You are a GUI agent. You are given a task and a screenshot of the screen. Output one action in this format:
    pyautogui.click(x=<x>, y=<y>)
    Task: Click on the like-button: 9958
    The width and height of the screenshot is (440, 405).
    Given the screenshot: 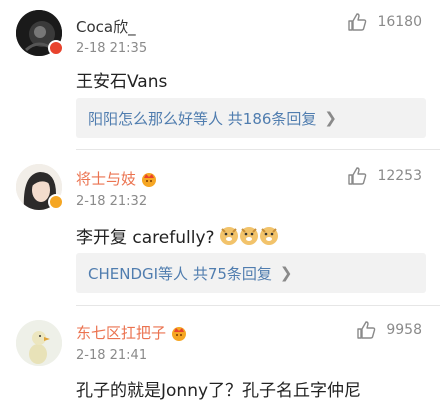 What is the action you would take?
    pyautogui.click(x=389, y=330)
    